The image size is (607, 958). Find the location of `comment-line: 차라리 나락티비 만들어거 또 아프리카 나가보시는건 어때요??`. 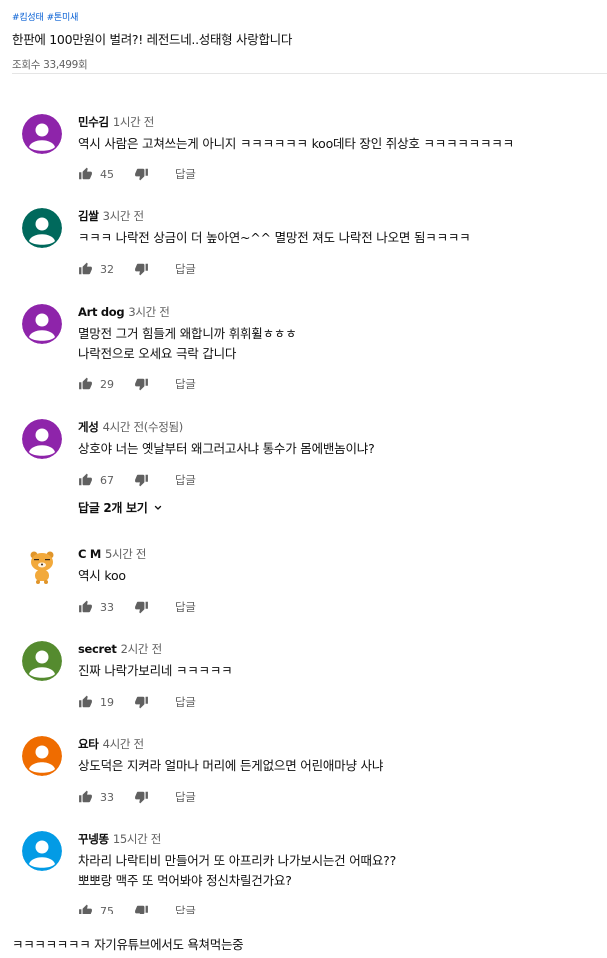

comment-line: 차라리 나락티비 만들어거 또 아프리카 나가보시는건 어때요?? is located at coordinates (237, 860).